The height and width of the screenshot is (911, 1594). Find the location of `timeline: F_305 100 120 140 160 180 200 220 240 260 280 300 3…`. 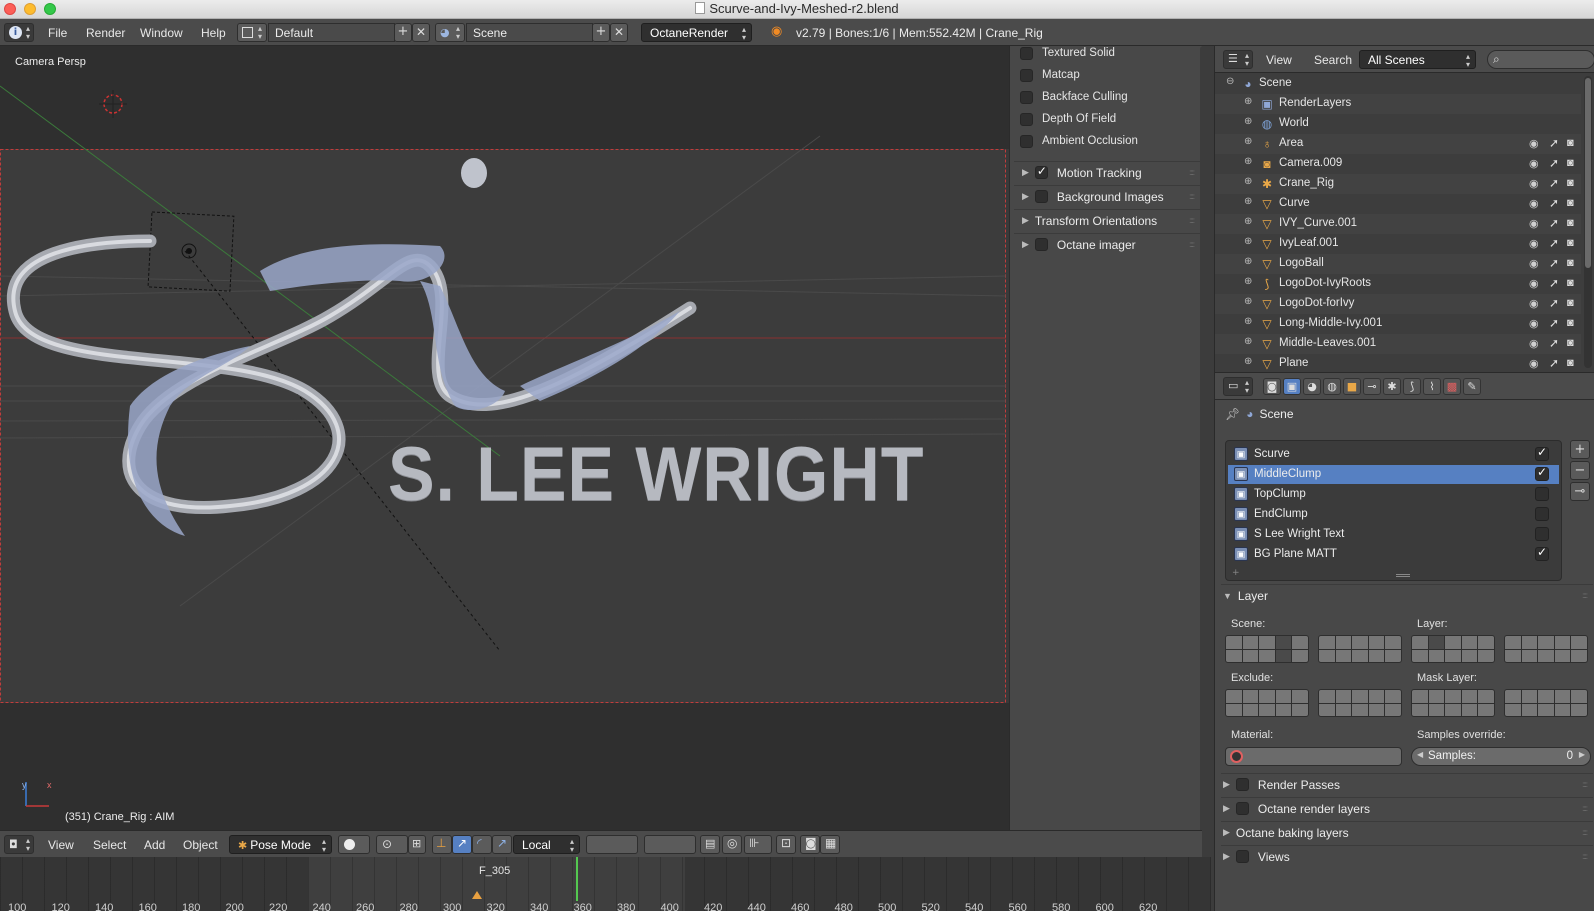

timeline: F_305 100 120 140 160 180 200 220 240 260 280 300 3… is located at coordinates (605, 884).